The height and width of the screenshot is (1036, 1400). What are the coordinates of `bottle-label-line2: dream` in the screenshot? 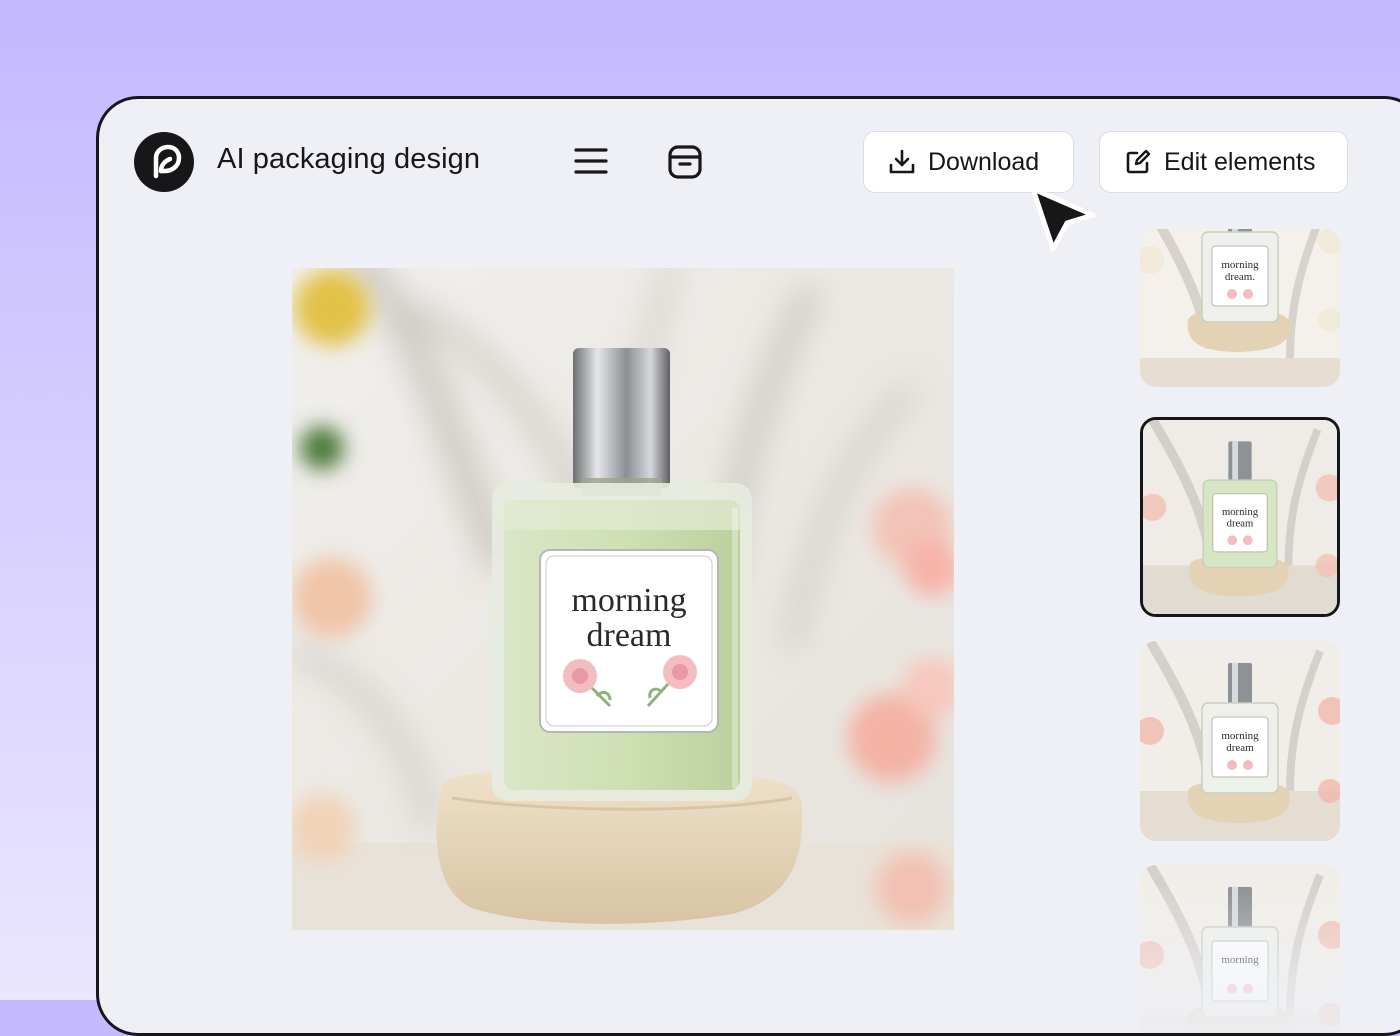 It's located at (629, 635).